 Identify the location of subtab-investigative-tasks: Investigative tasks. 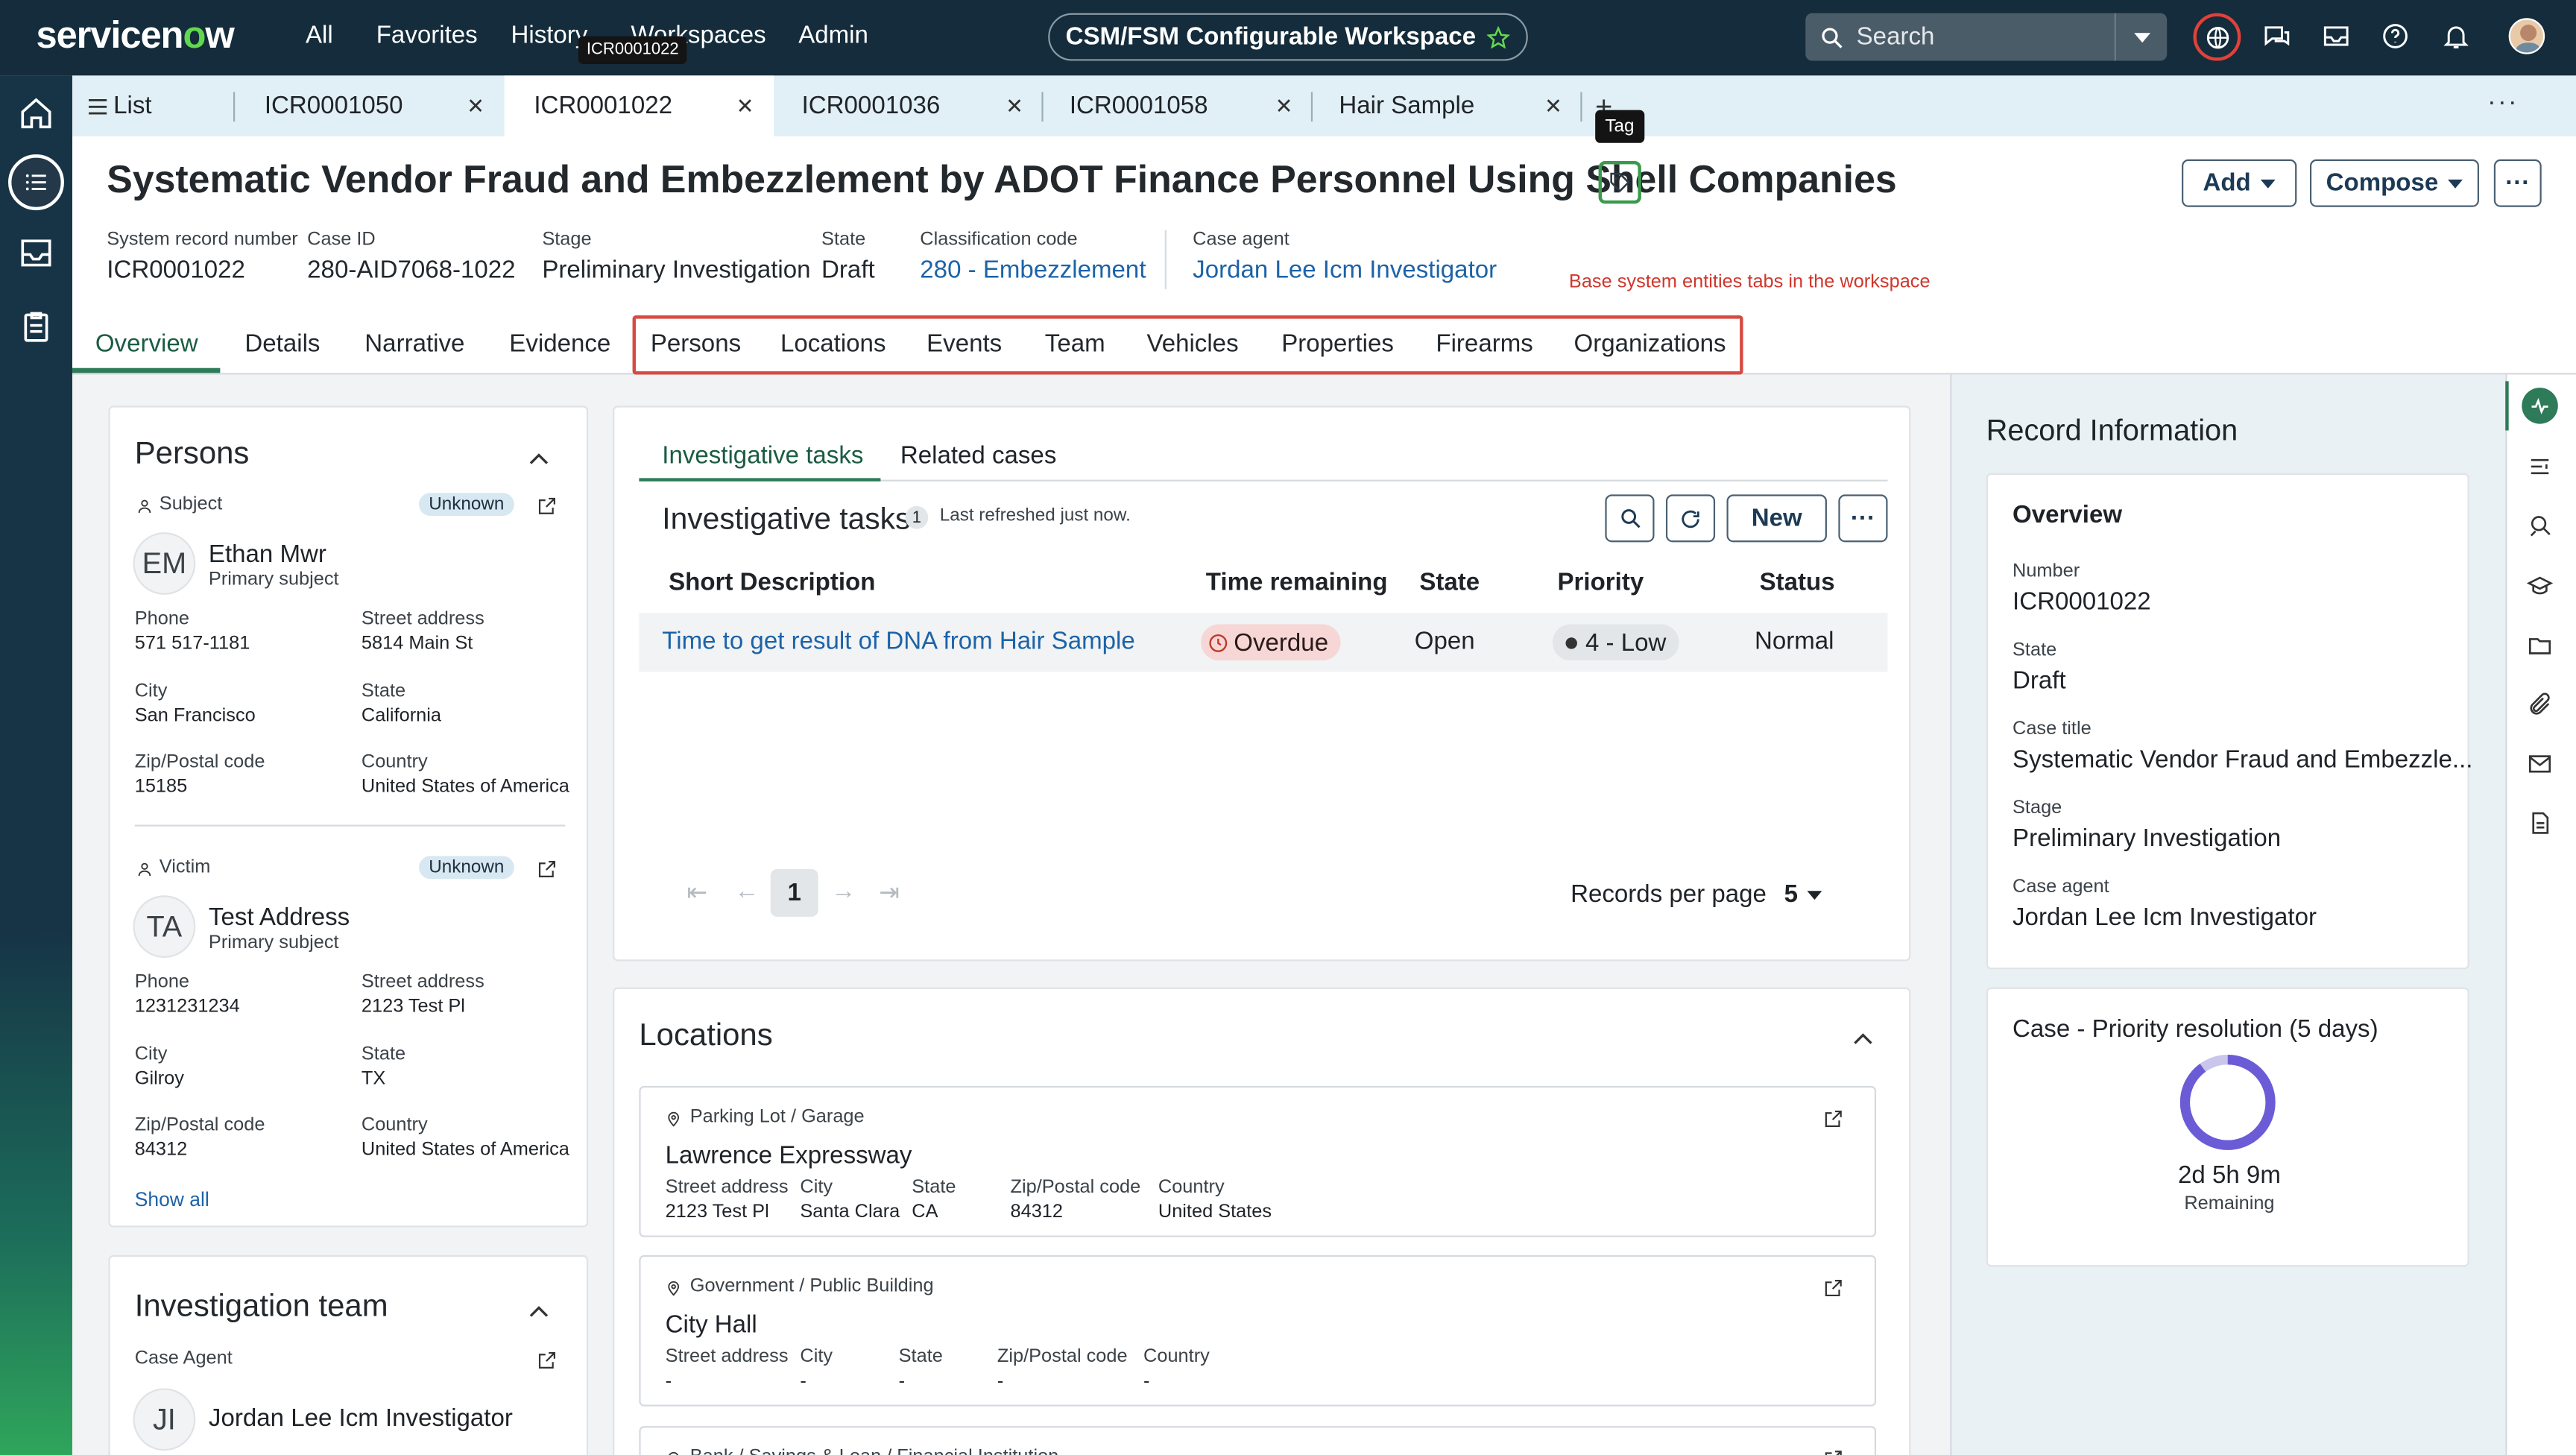
(763, 456).